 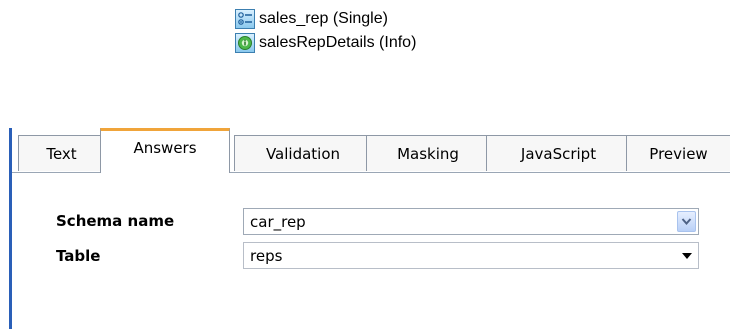 I want to click on tab-validation: Validation, so click(x=303, y=153).